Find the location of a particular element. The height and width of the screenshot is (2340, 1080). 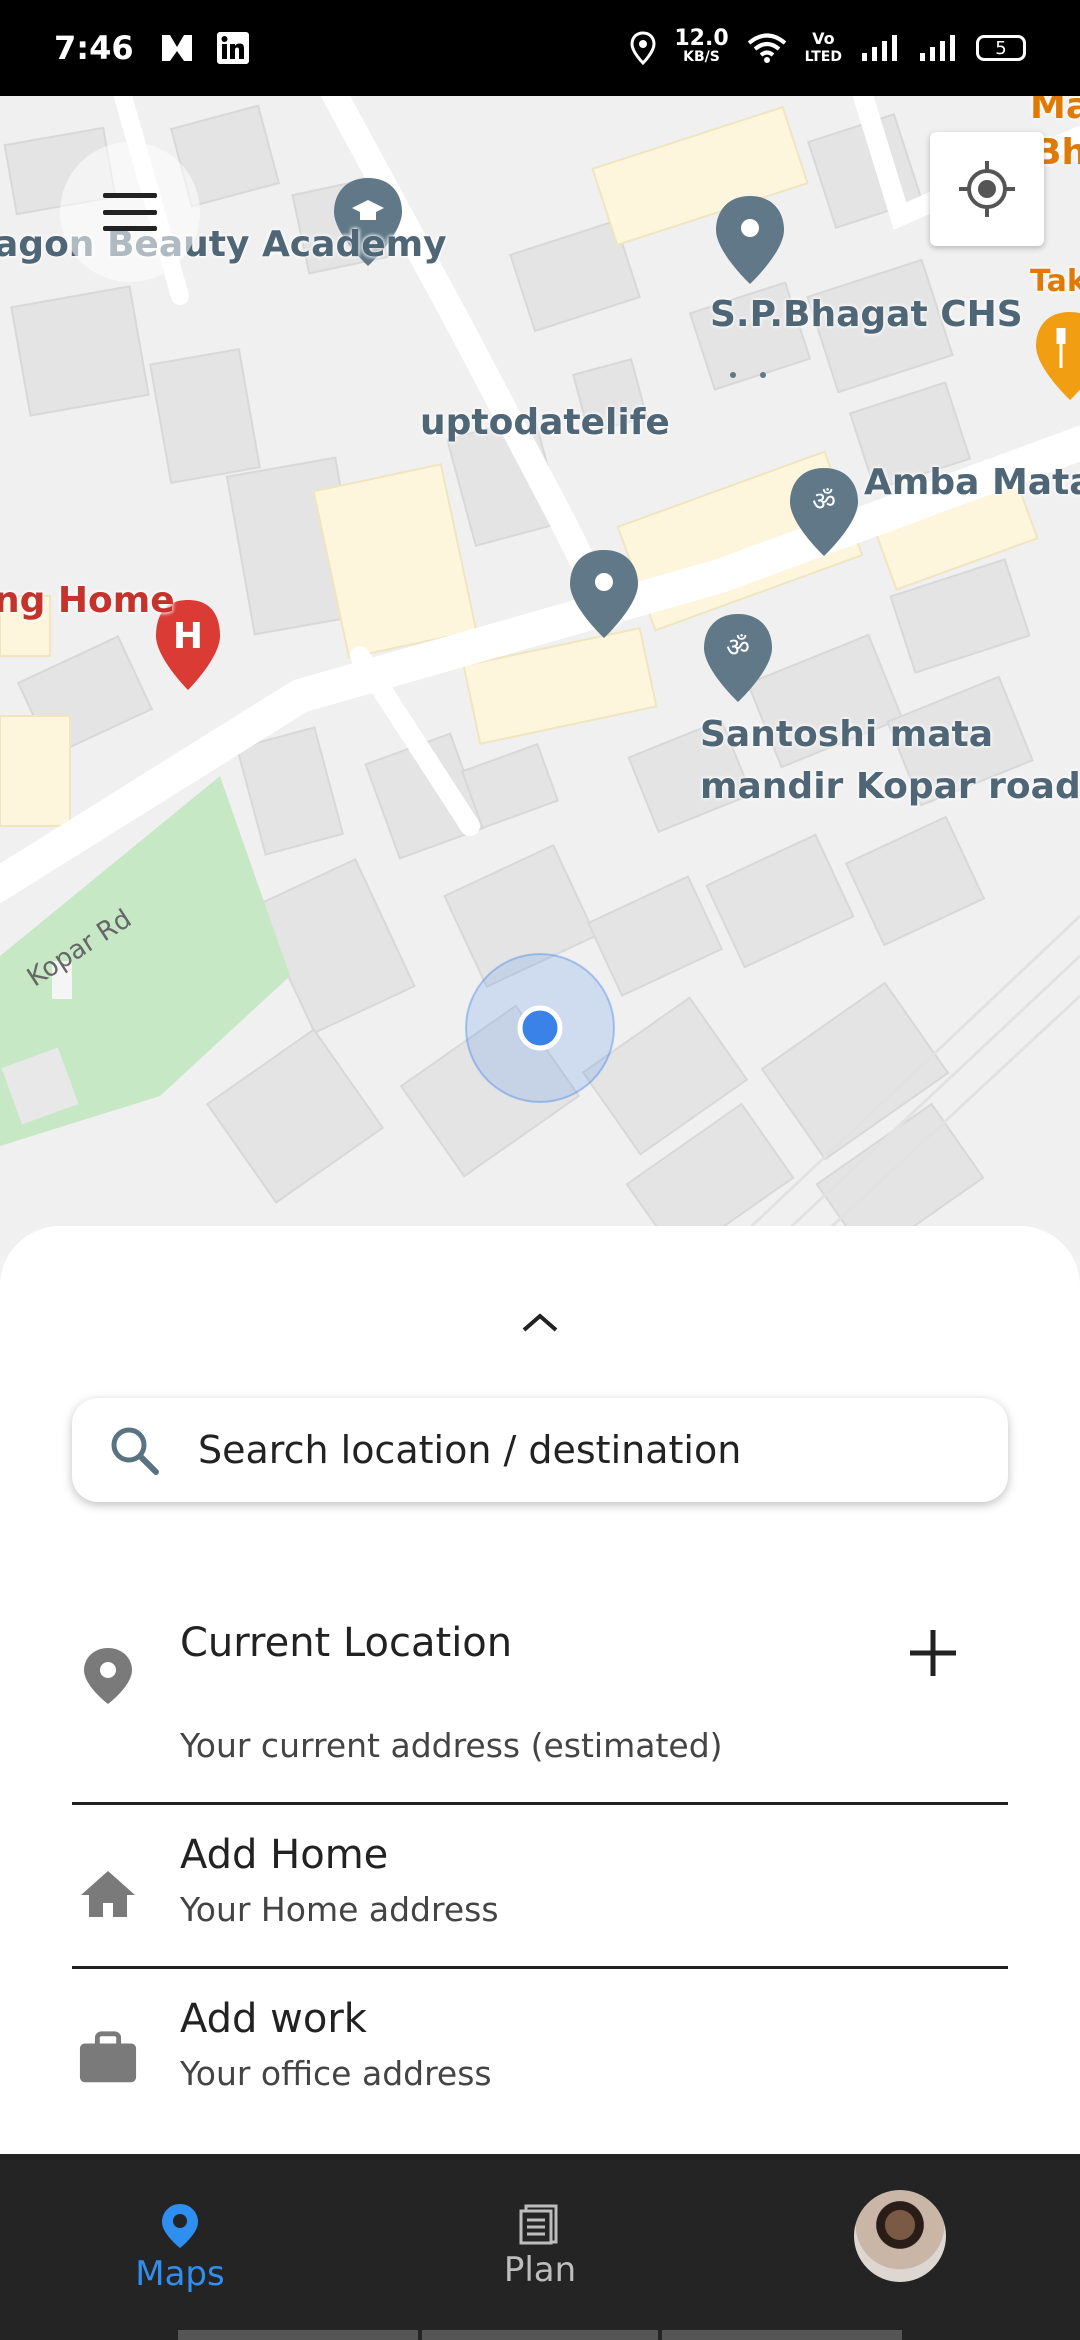

search-icon is located at coordinates (135, 1451).